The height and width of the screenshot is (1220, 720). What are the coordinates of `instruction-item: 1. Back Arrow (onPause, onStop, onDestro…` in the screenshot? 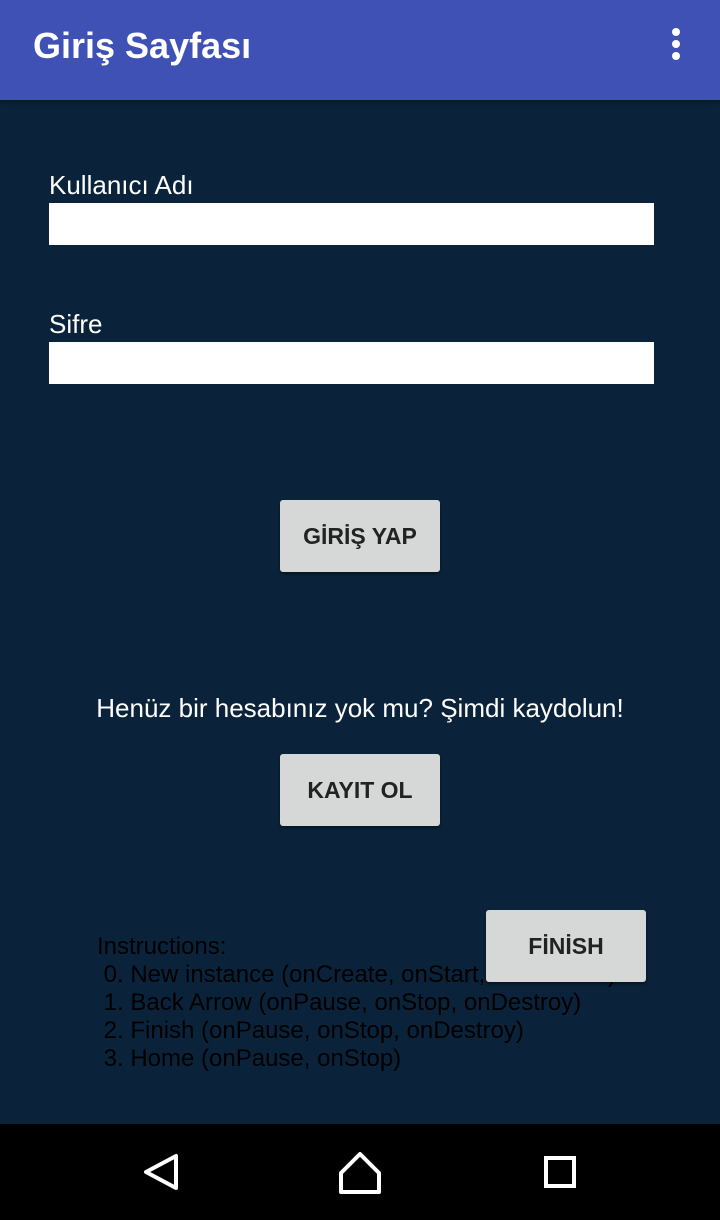 It's located at (339, 1002).